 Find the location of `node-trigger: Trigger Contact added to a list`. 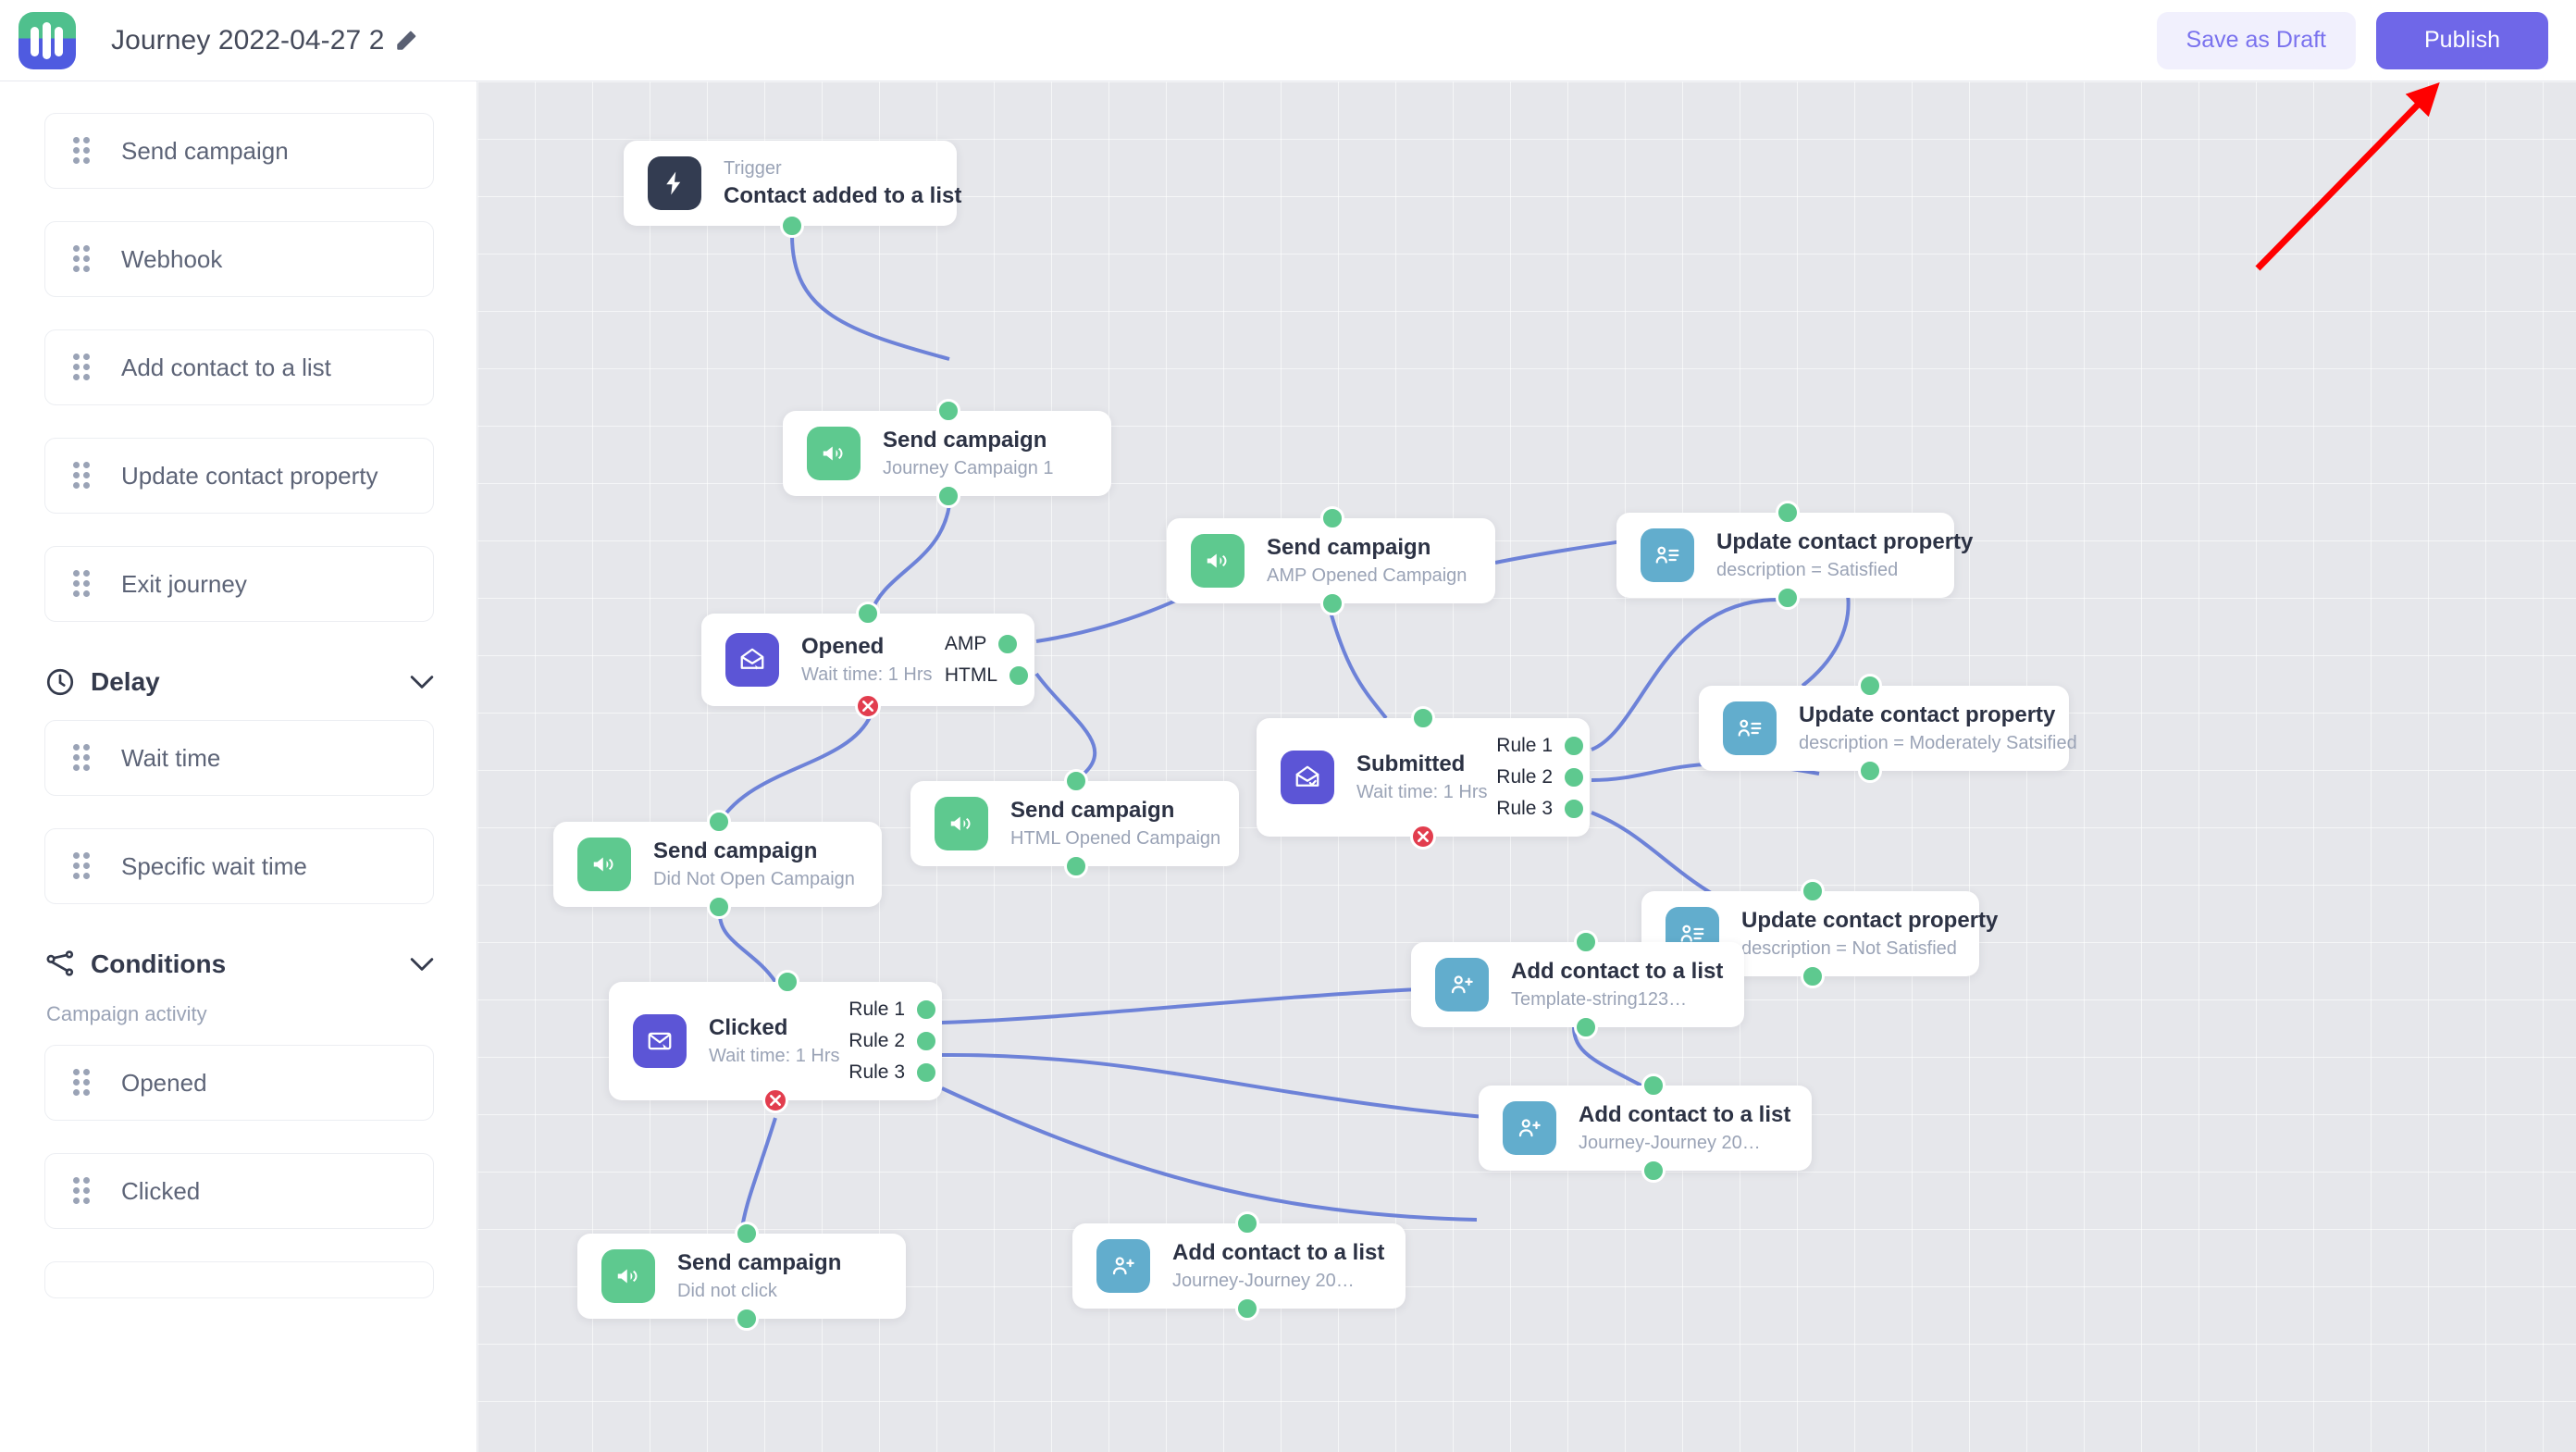

node-trigger: Trigger Contact added to a list is located at coordinates (793, 189).